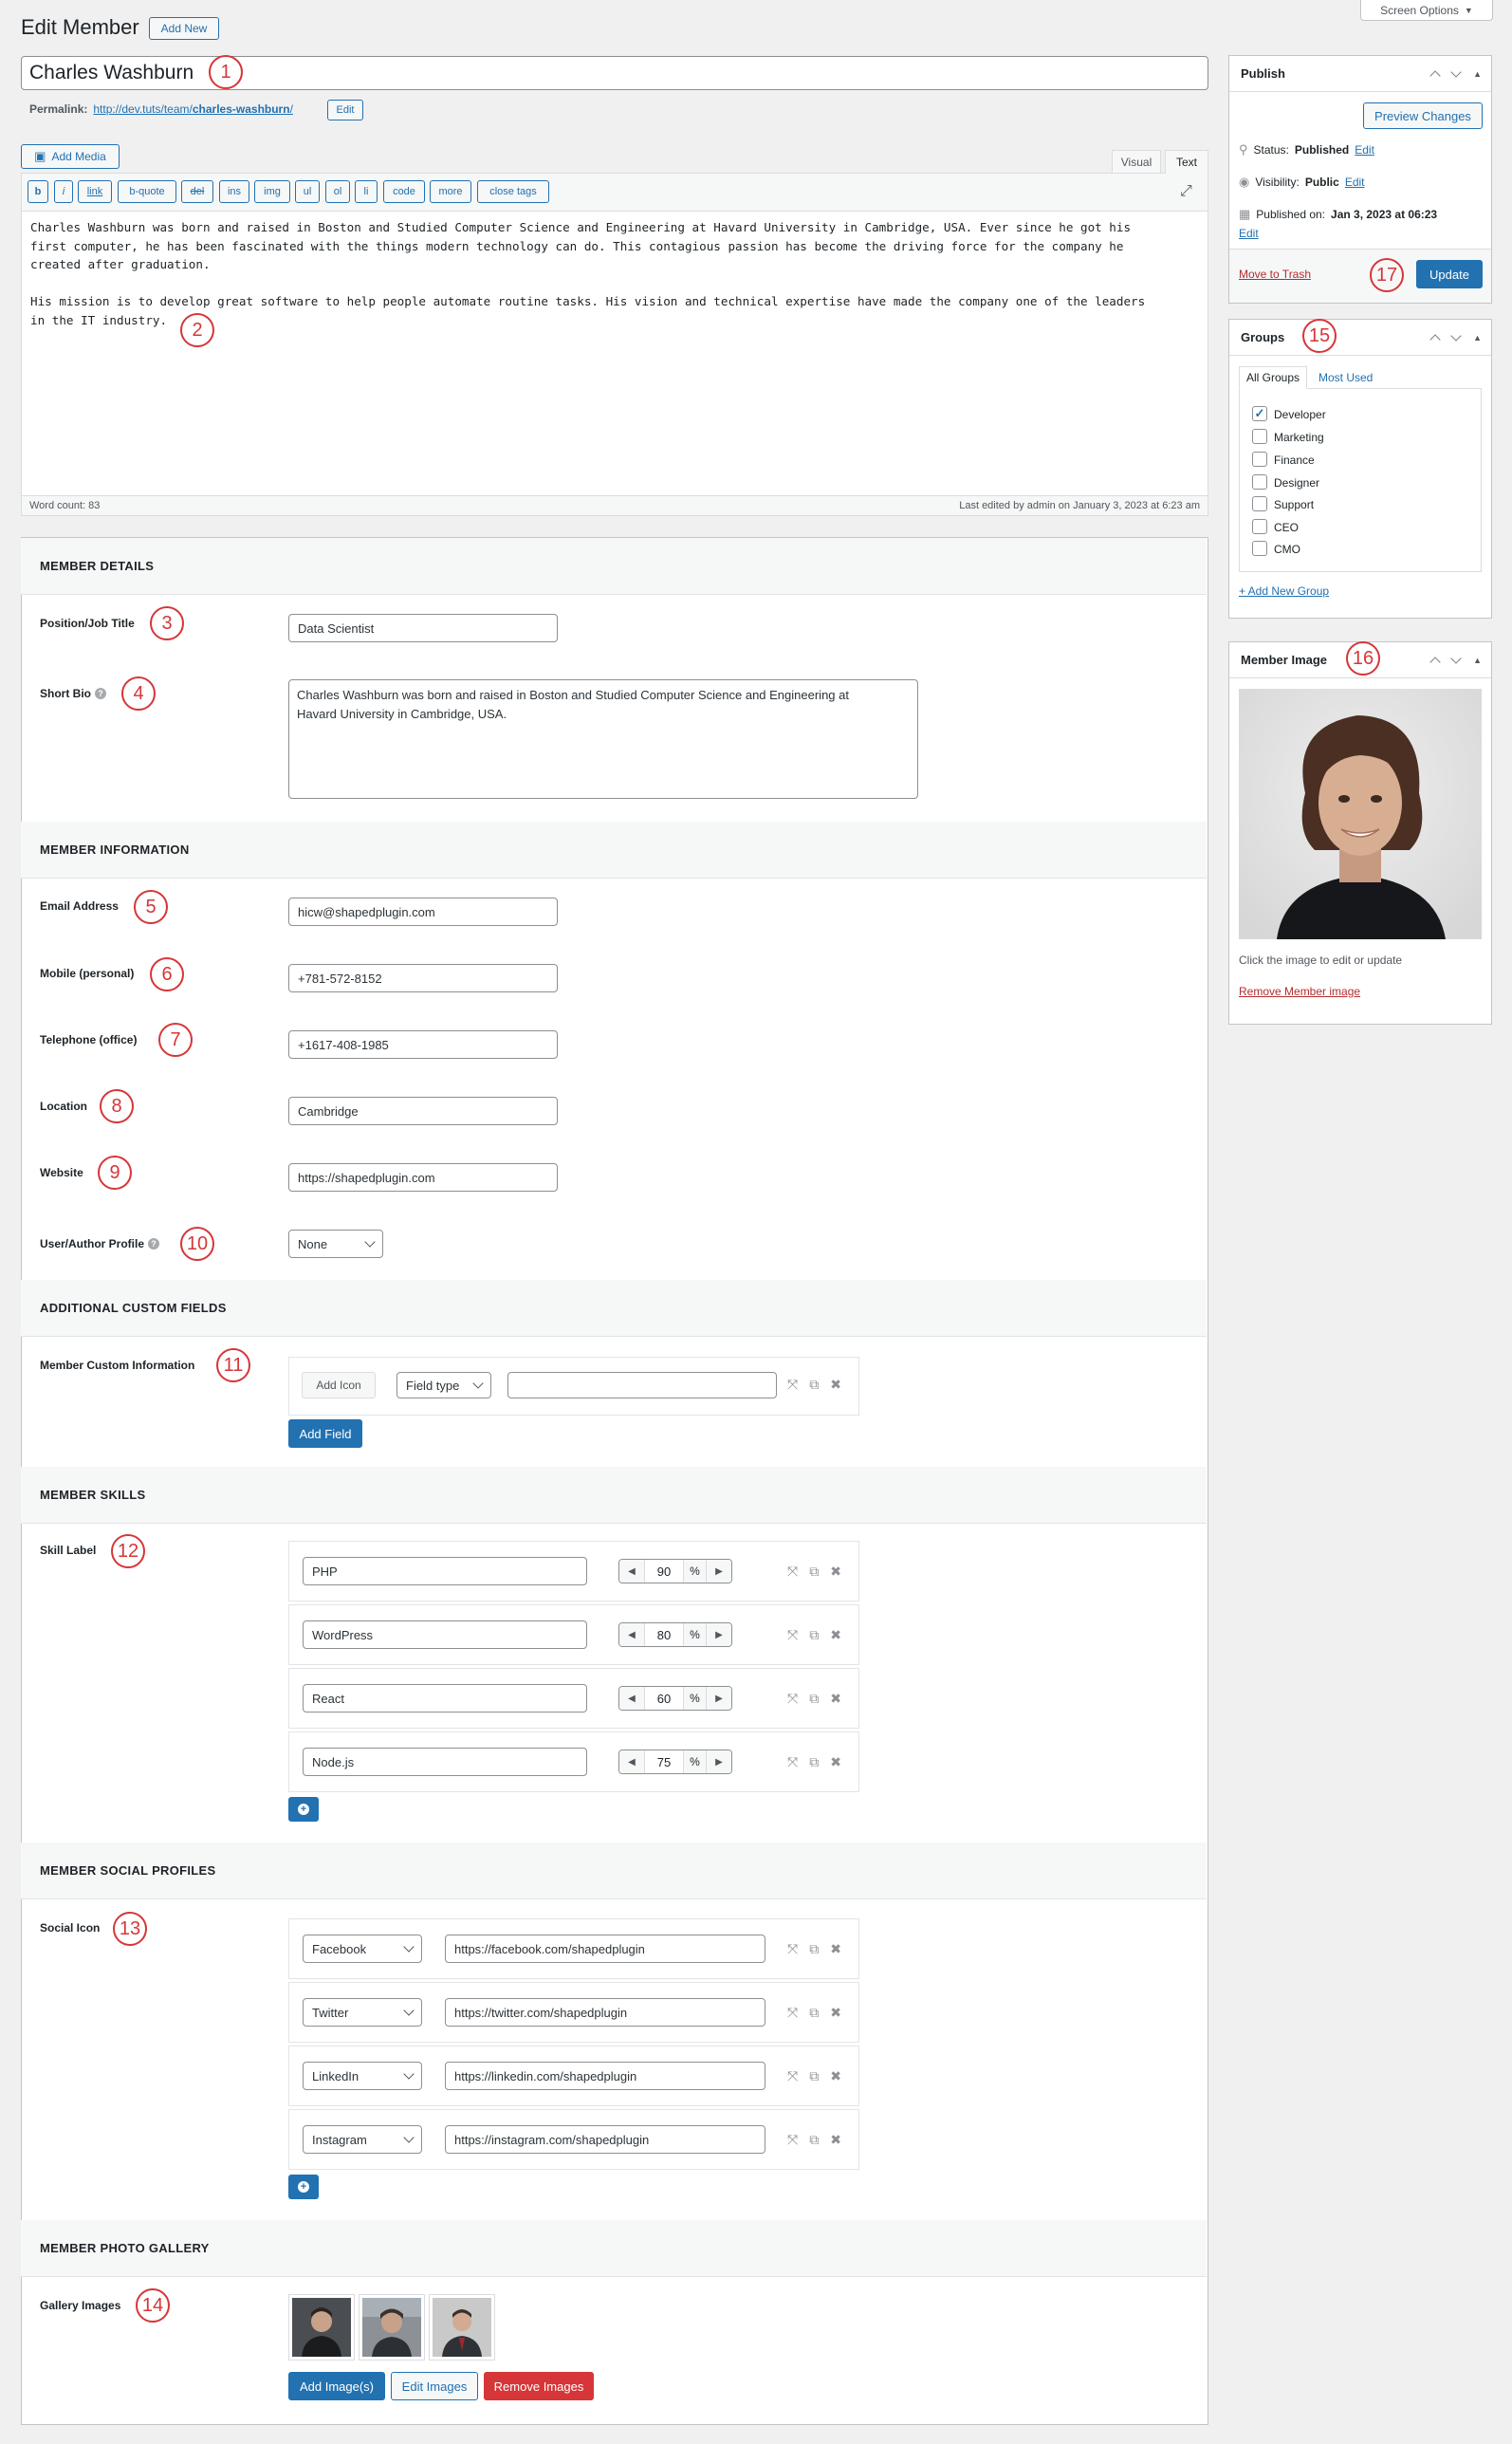  Describe the element at coordinates (63, 191) in the screenshot. I see `toolbar-i-button: i` at that location.